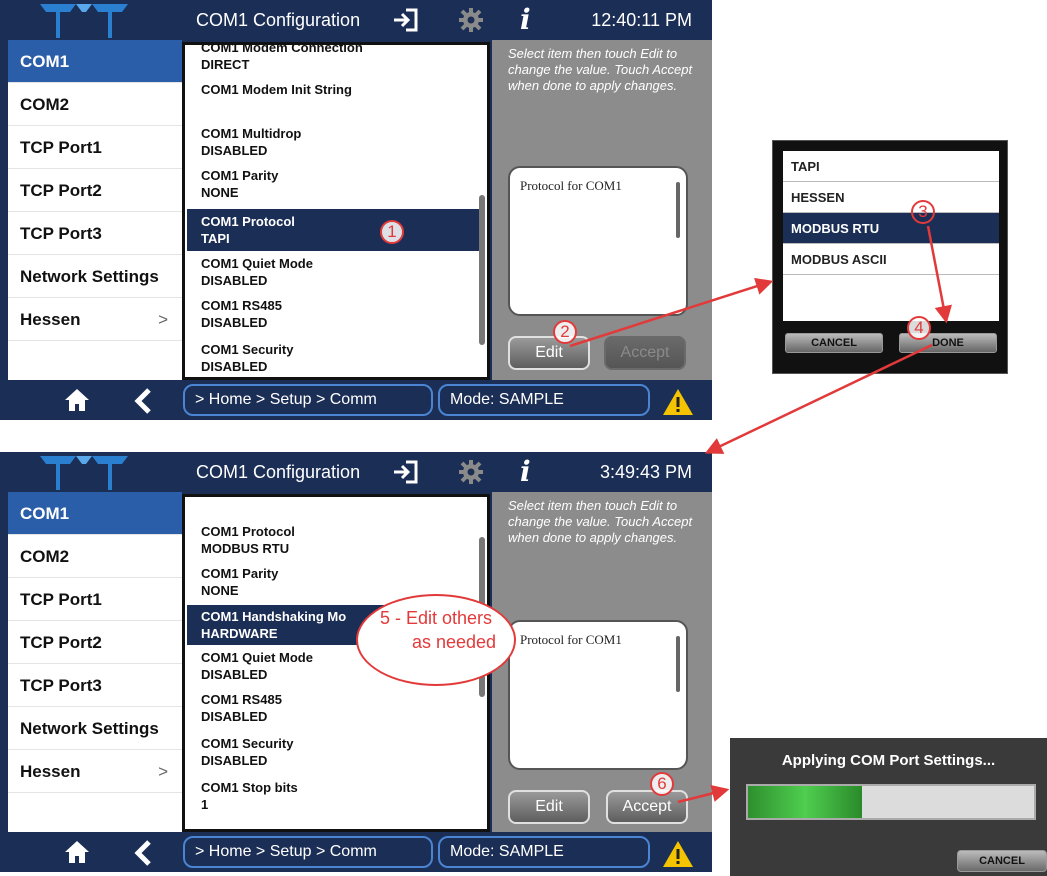 This screenshot has width=1047, height=876. Describe the element at coordinates (276, 89) in the screenshot. I see `item-name: COM1 Modem Init String` at that location.